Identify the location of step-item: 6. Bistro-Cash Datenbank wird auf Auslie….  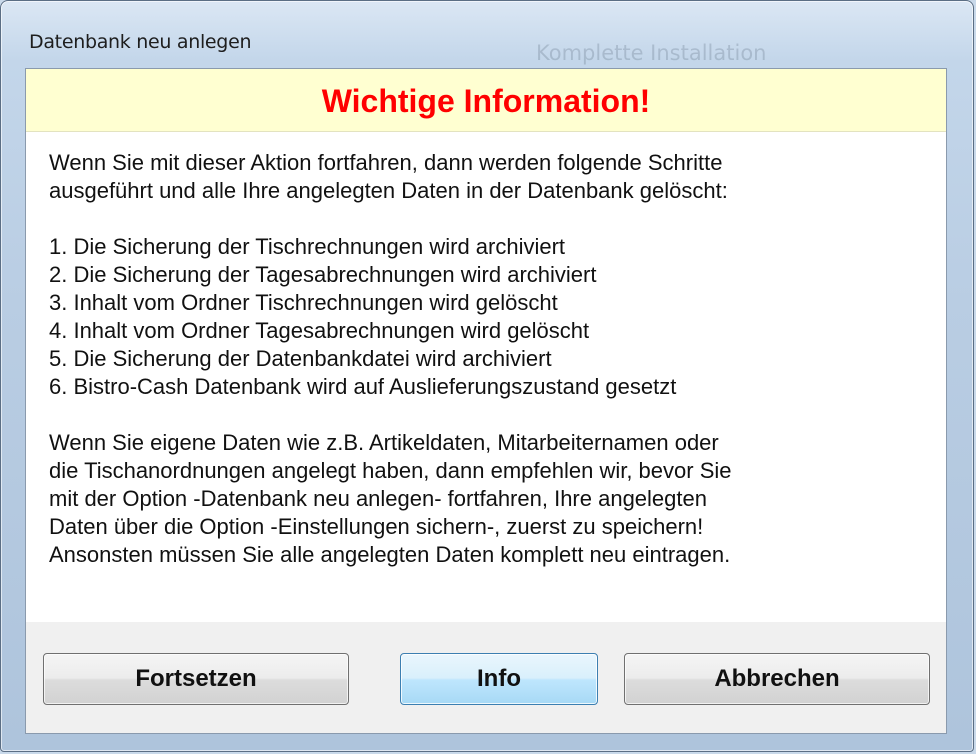
(363, 386).